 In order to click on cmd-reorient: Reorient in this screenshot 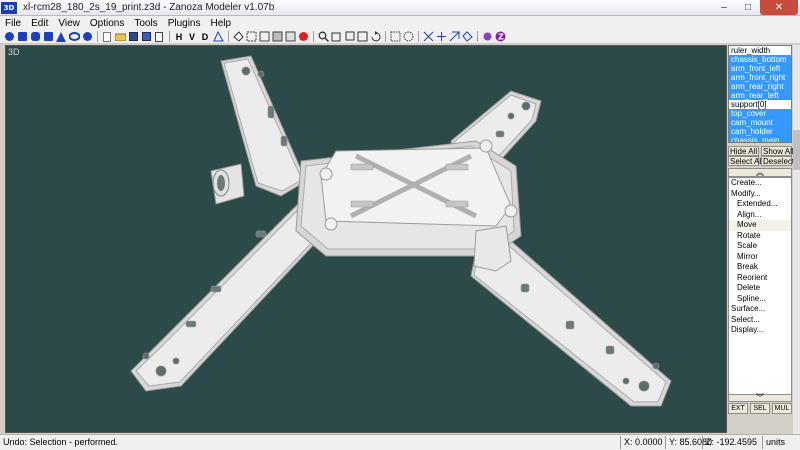, I will do `click(760, 278)`.